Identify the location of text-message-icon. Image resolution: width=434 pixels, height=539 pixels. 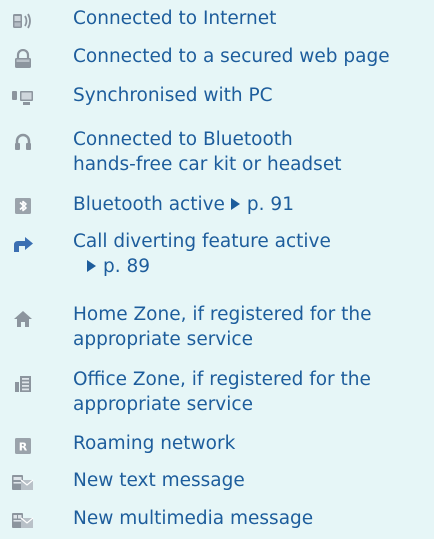
(23, 483).